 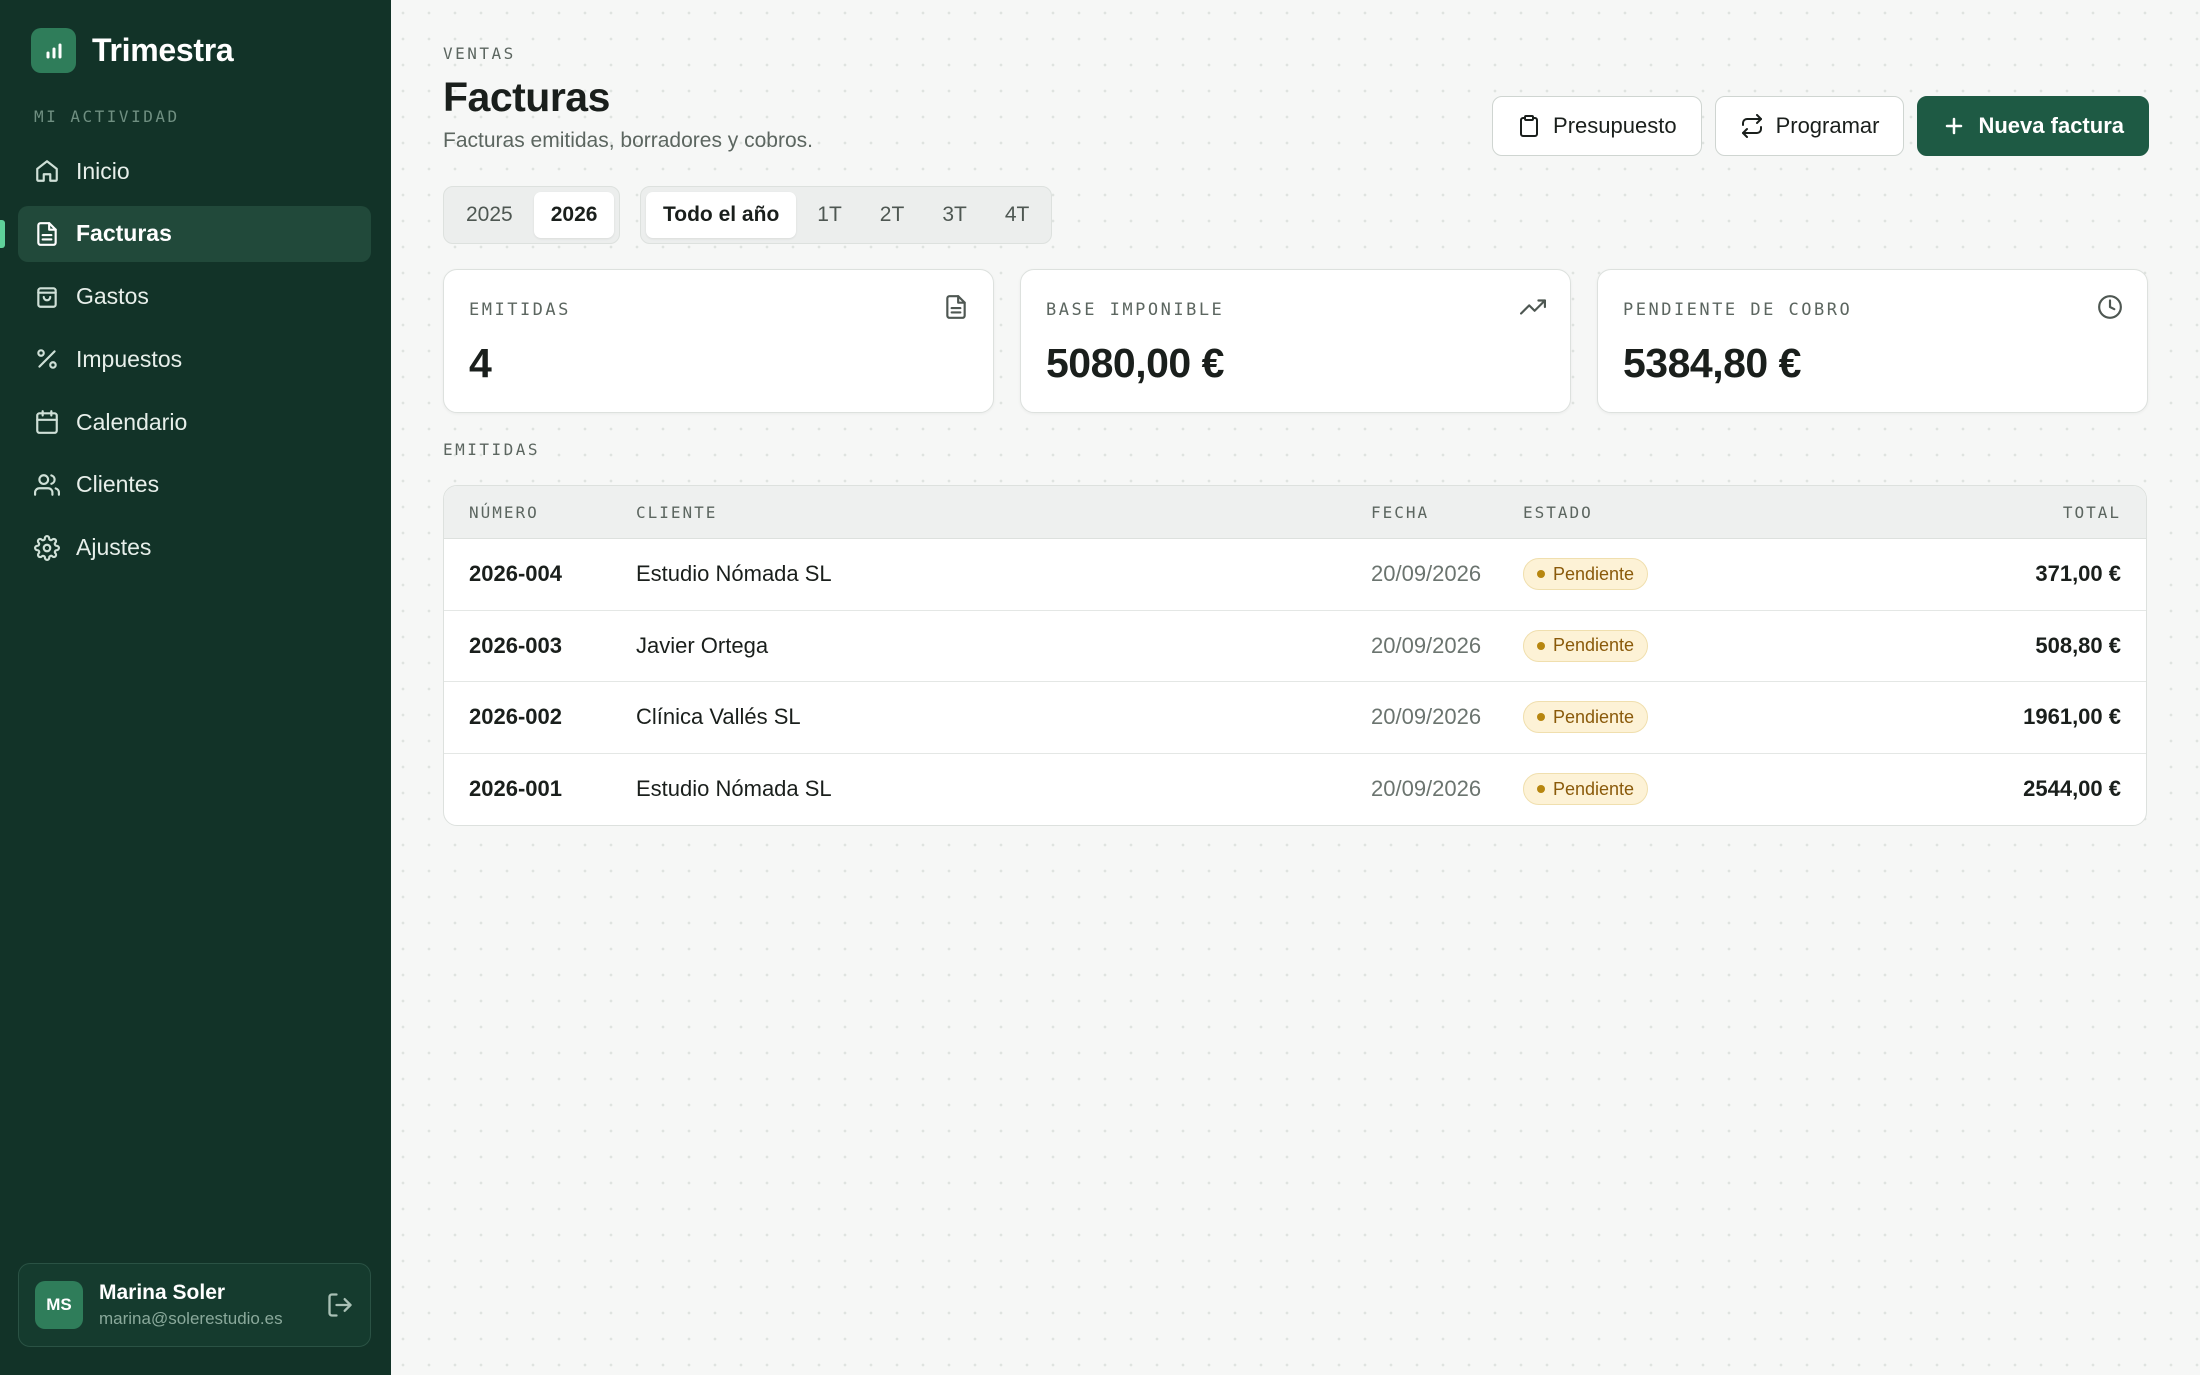 I want to click on period-selector: Todo el año 1T 2T 3T 4T, so click(x=846, y=215).